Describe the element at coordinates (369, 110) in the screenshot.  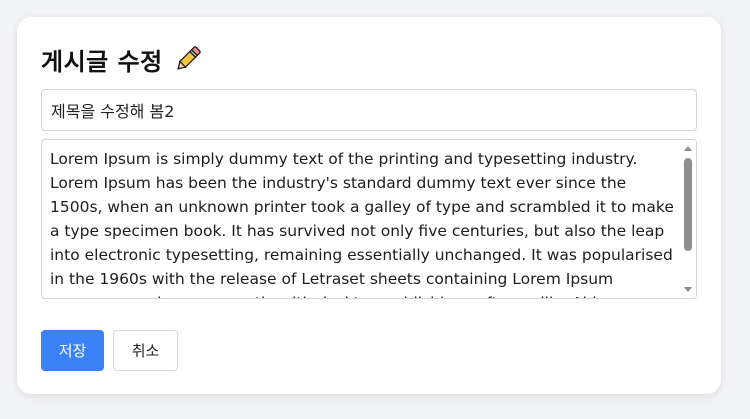
I see `title-input` at that location.